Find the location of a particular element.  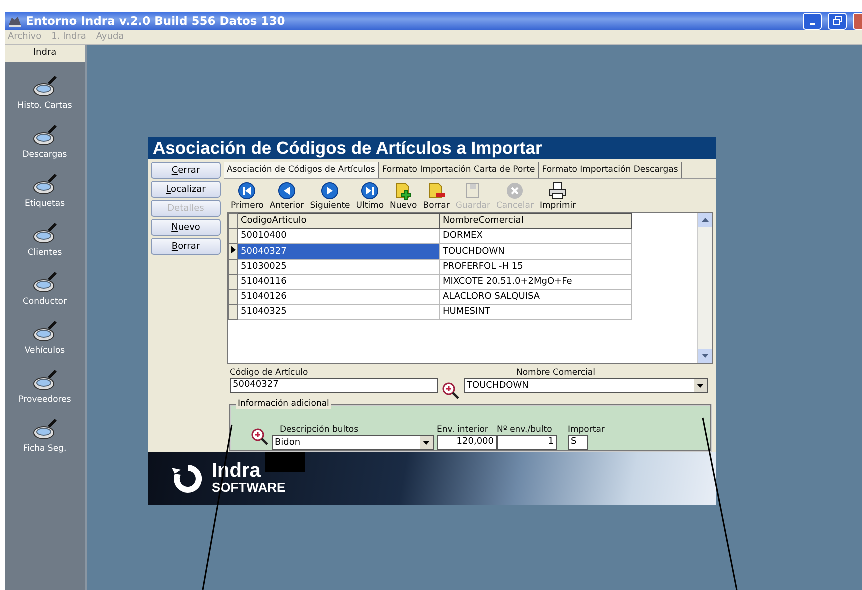

window-title: Entorno Indra v.2.0 Build 556 Datos 130 is located at coordinates (156, 21).